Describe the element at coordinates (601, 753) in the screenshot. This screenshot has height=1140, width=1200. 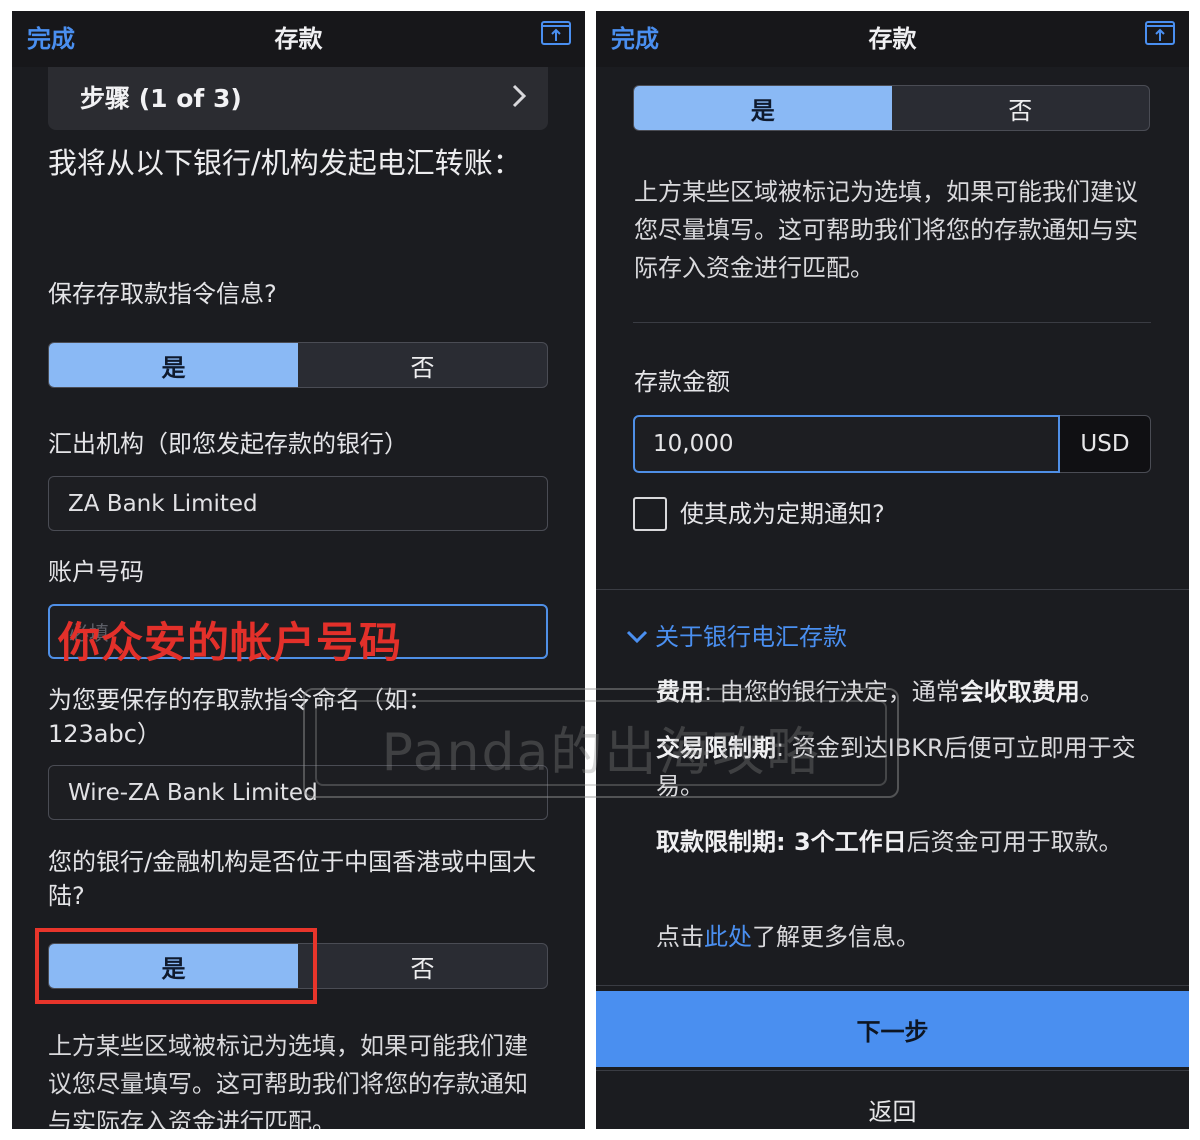
I see `watermark-text: Panda的出海攻略` at that location.